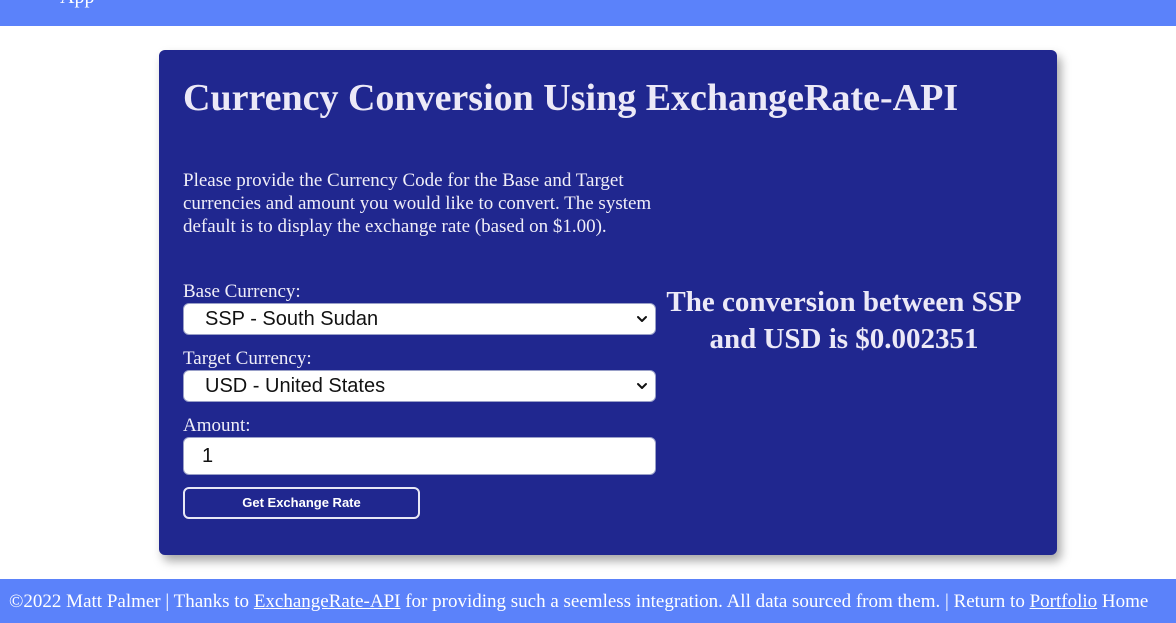 The image size is (1176, 623). What do you see at coordinates (295, 386) in the screenshot?
I see `target-currency-value: USD - United States` at bounding box center [295, 386].